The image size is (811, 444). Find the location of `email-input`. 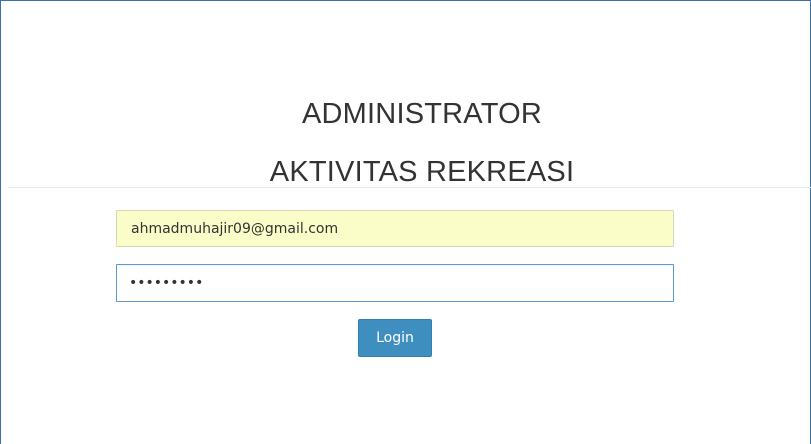

email-input is located at coordinates (395, 228).